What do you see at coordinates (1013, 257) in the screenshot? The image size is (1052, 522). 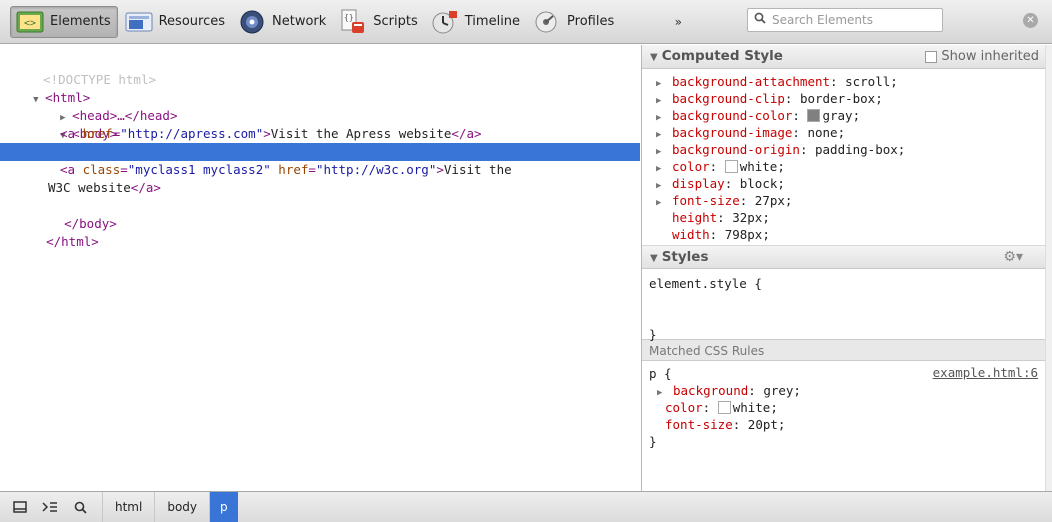 I see `gear-icon: ⚙▾` at bounding box center [1013, 257].